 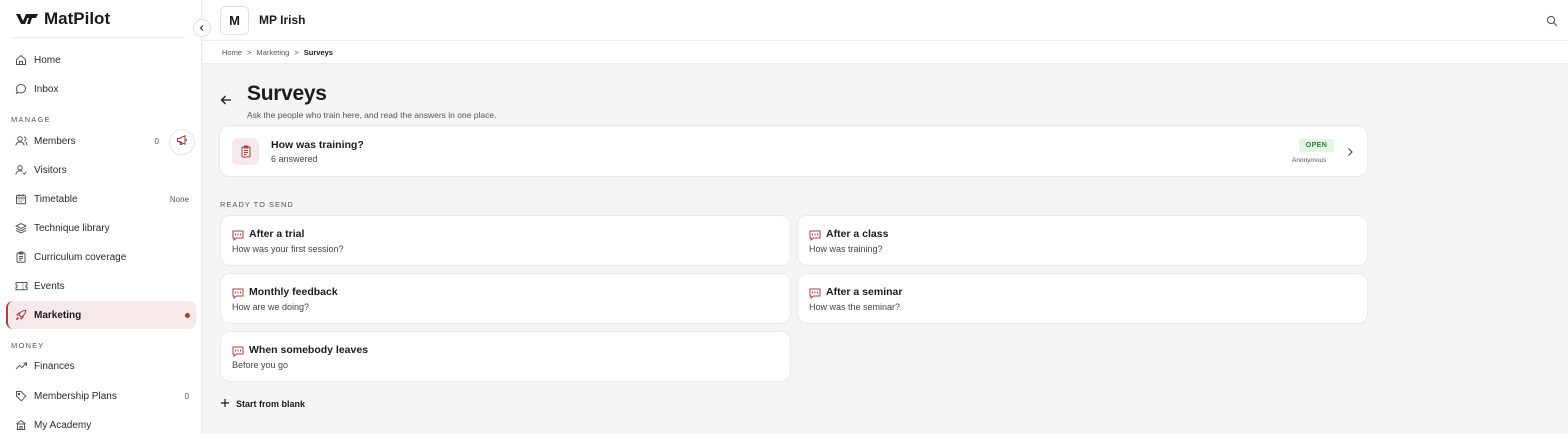 I want to click on section-label-ready: READY TO SEND, so click(x=257, y=204).